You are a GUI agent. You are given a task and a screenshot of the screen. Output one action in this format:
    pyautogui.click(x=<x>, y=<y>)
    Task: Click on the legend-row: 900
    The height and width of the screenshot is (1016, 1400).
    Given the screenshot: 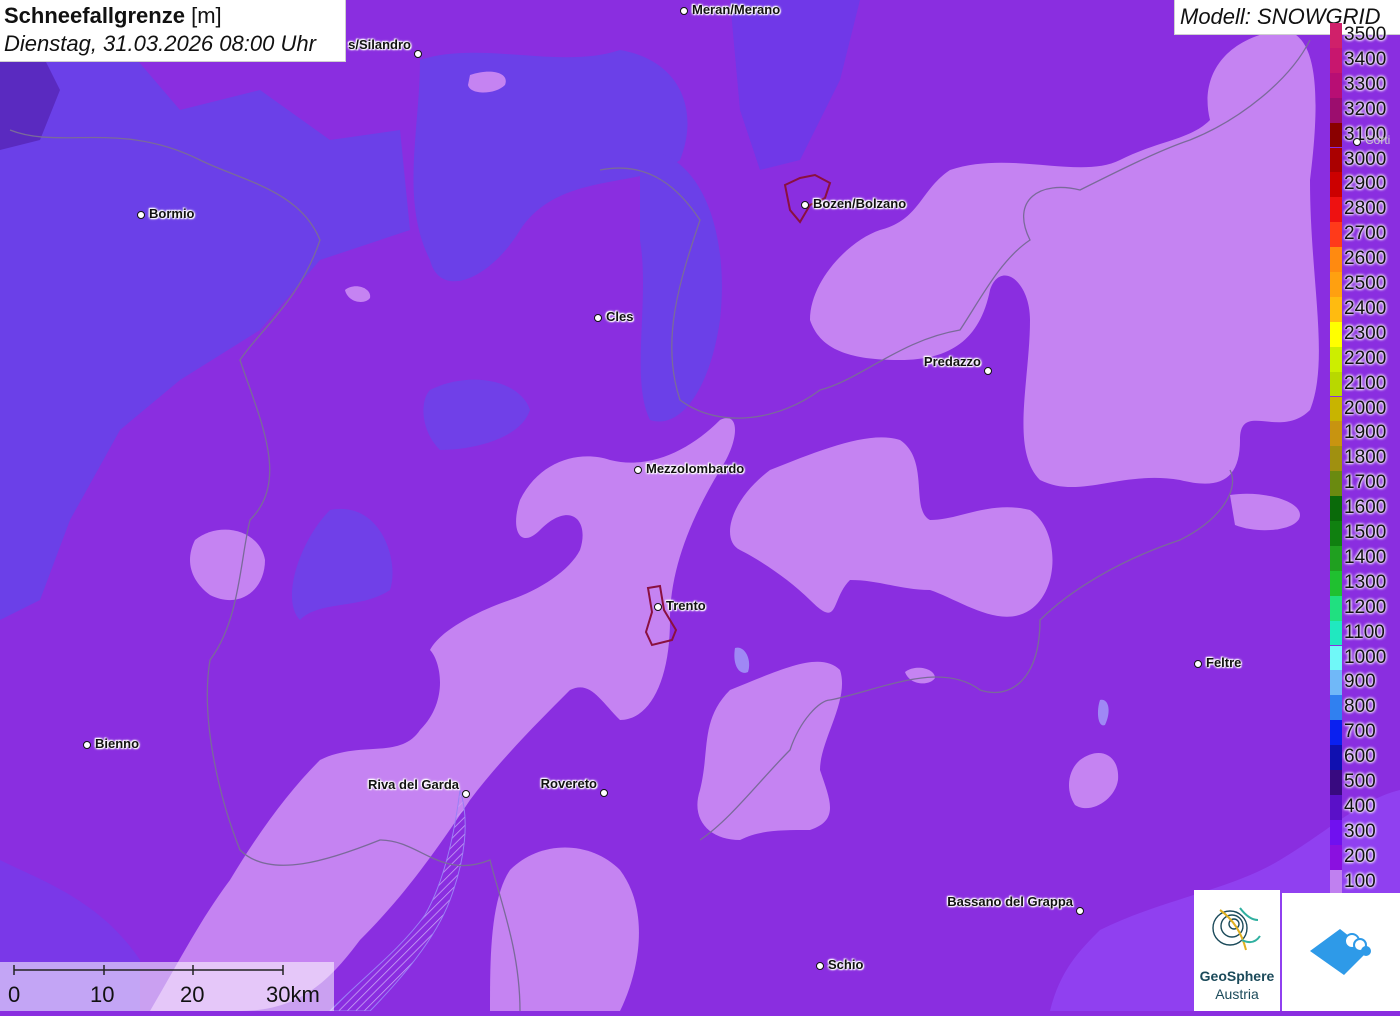 What is the action you would take?
    pyautogui.click(x=1365, y=683)
    